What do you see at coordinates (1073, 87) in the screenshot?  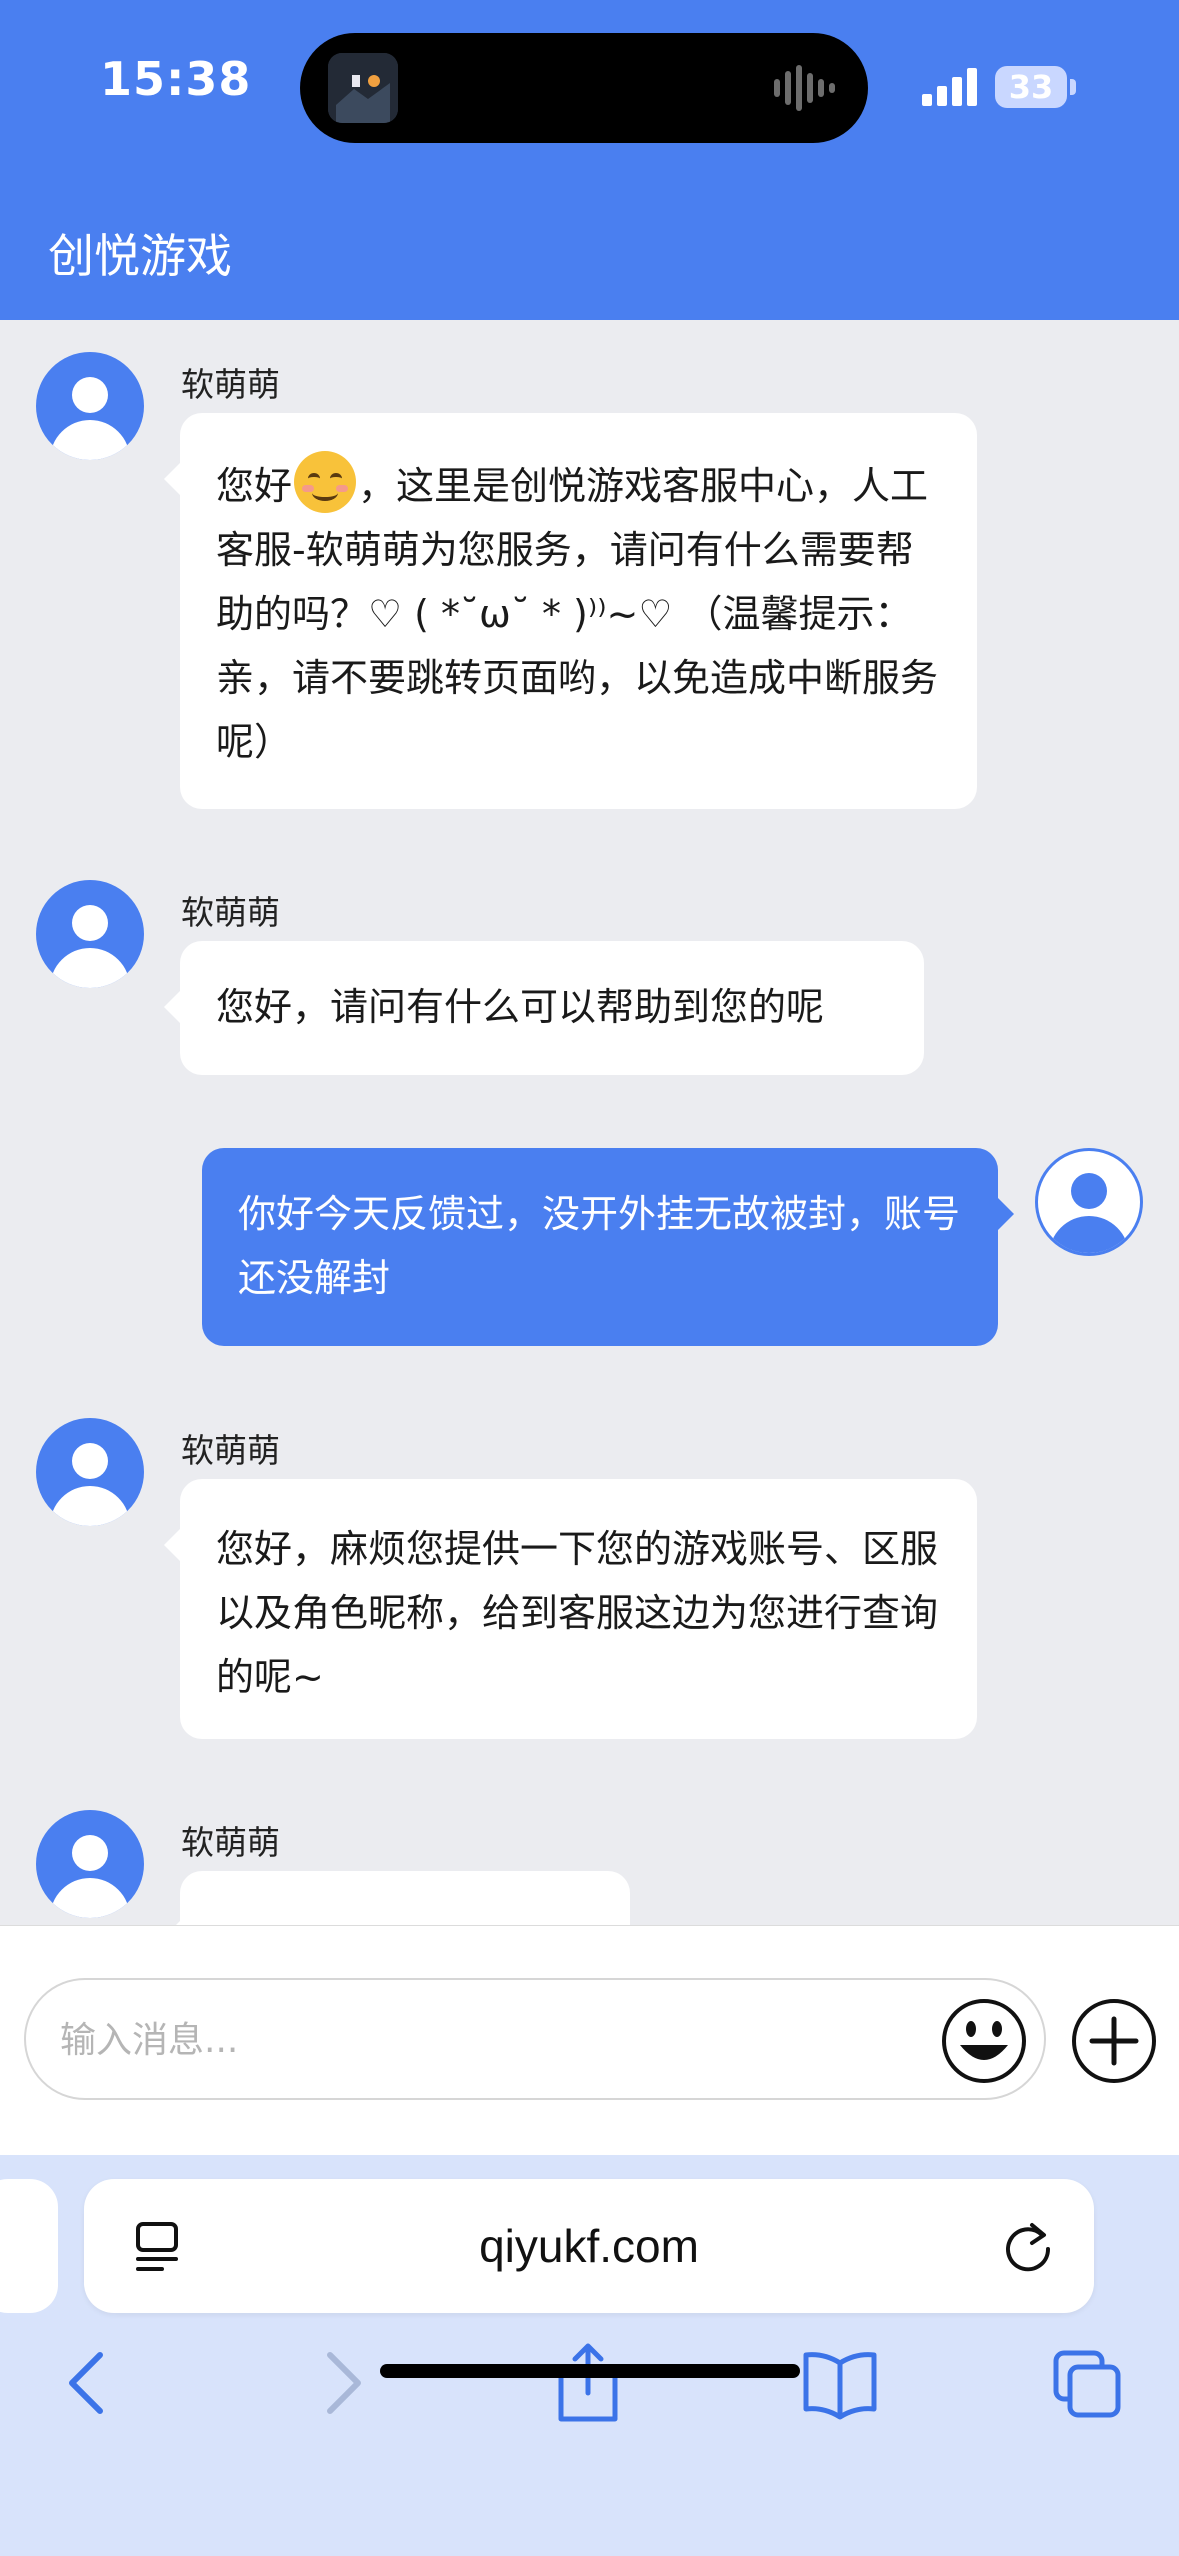 I see `battery-cap` at bounding box center [1073, 87].